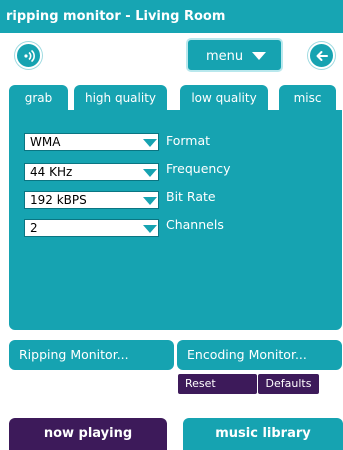 This screenshot has width=343, height=450. What do you see at coordinates (91, 172) in the screenshot?
I see `frequency-select: 44 KHz` at bounding box center [91, 172].